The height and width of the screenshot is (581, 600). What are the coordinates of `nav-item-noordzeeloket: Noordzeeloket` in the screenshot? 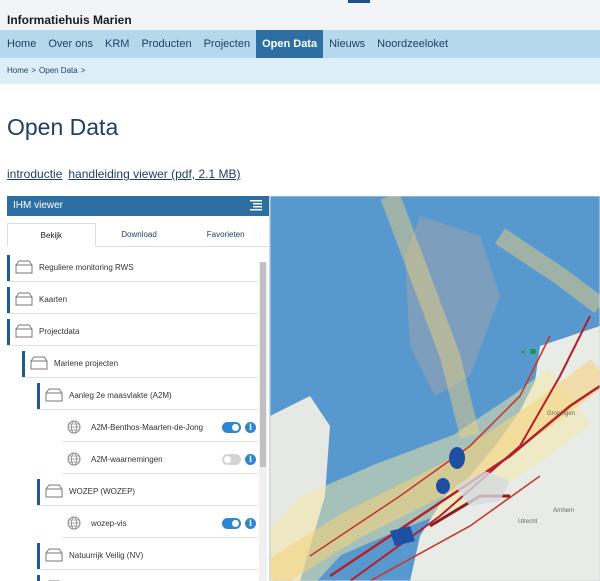 It's located at (412, 44).